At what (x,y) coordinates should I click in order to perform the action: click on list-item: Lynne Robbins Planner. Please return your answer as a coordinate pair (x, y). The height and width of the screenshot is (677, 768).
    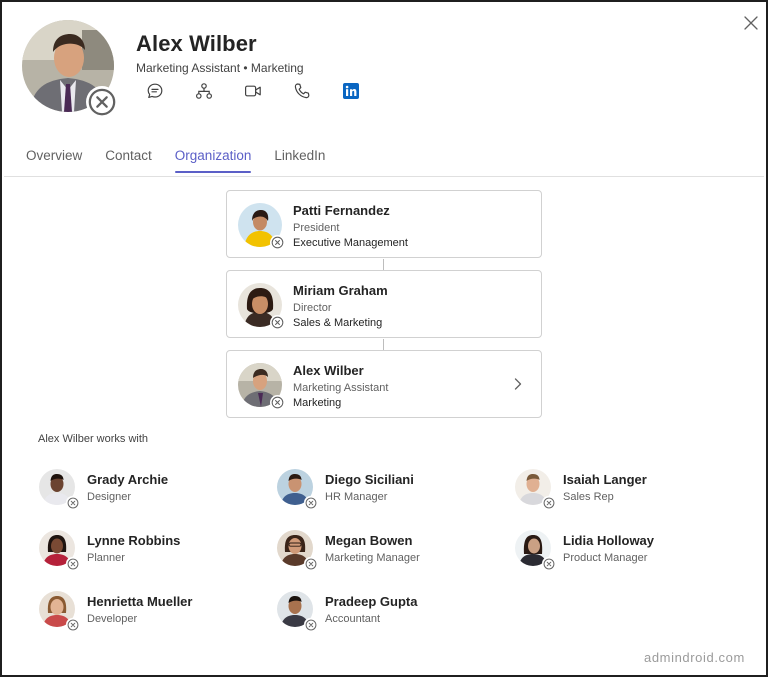
    Looking at the image, I should click on (149, 552).